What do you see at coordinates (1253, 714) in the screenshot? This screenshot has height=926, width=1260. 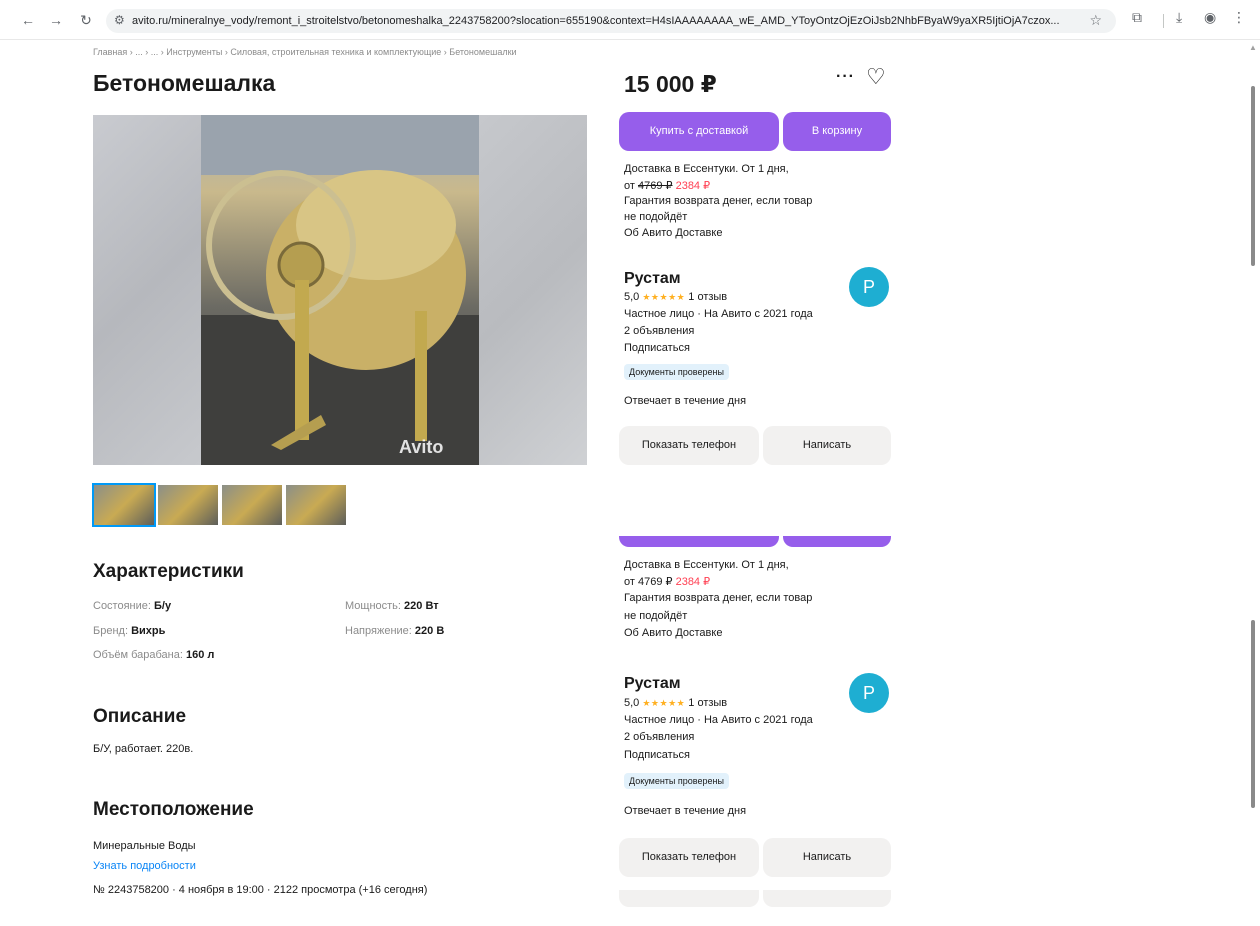 I see `scroll-thumb-bottom` at bounding box center [1253, 714].